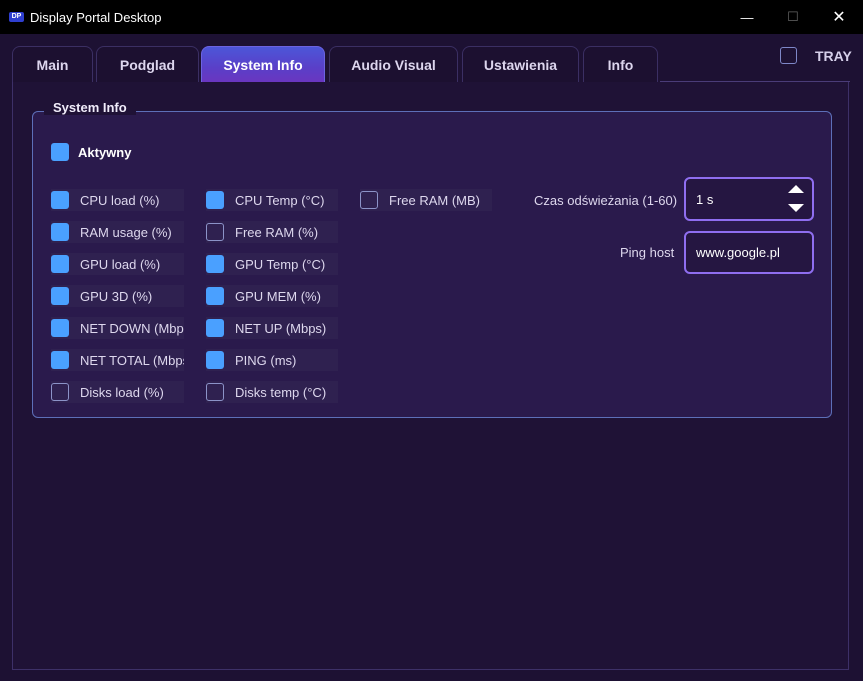  I want to click on checkbox-label: GPU 3D (%), so click(116, 296).